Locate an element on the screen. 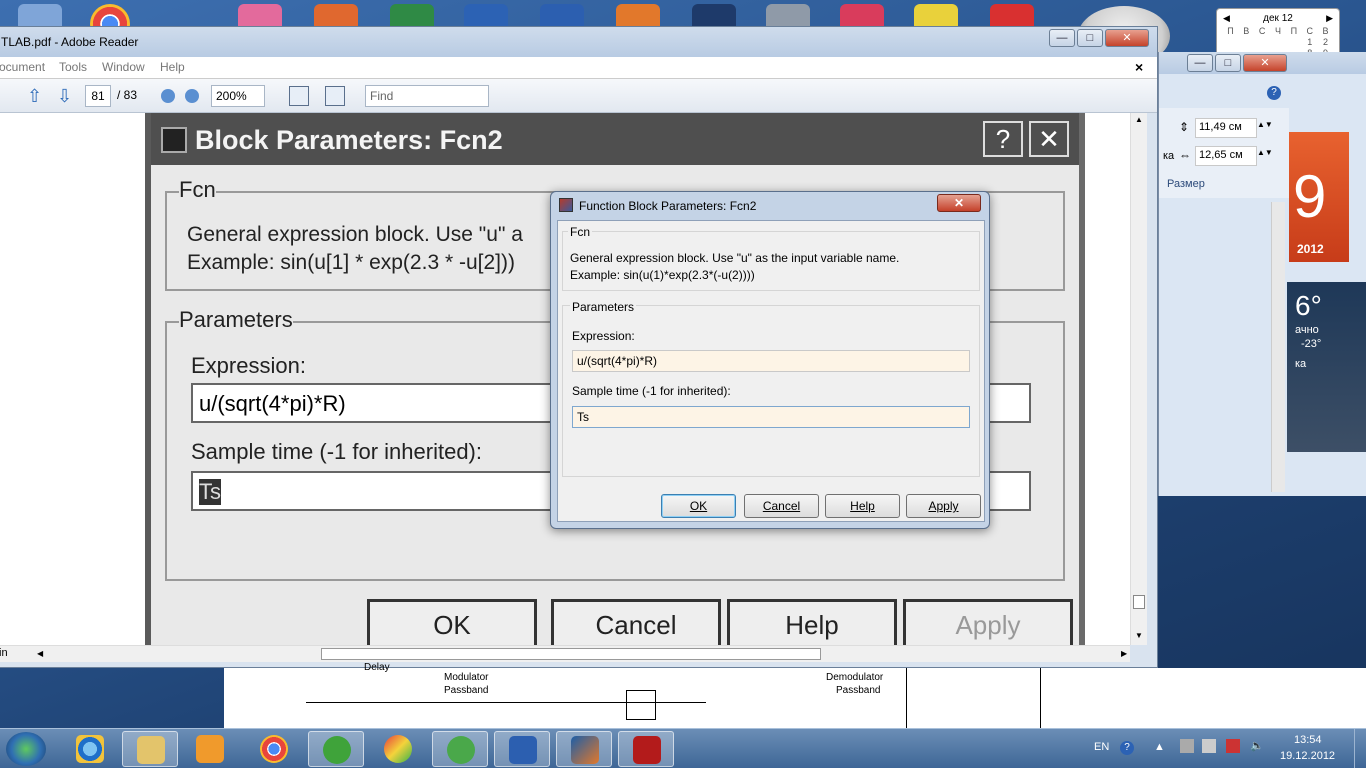 This screenshot has width=1366, height=768. calendar-day-header: П is located at coordinates (1294, 31).